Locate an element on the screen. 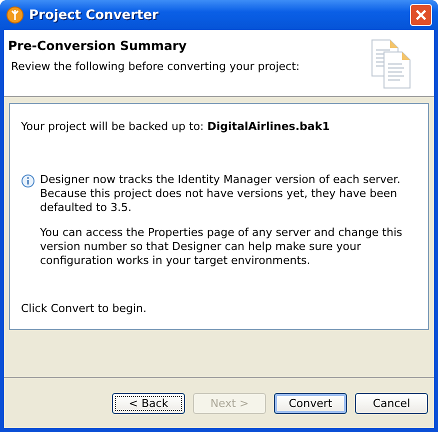  app-icon is located at coordinates (15, 15).